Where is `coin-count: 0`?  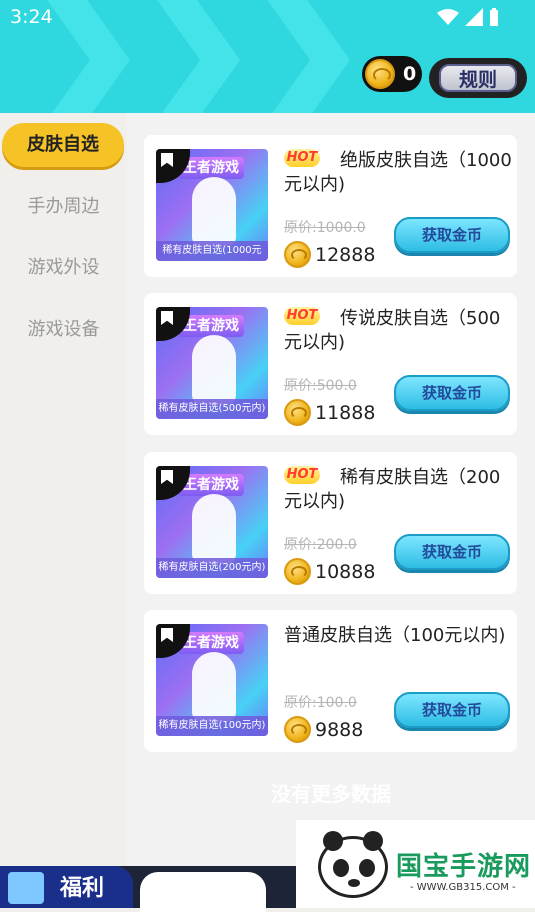 coin-count: 0 is located at coordinates (410, 74).